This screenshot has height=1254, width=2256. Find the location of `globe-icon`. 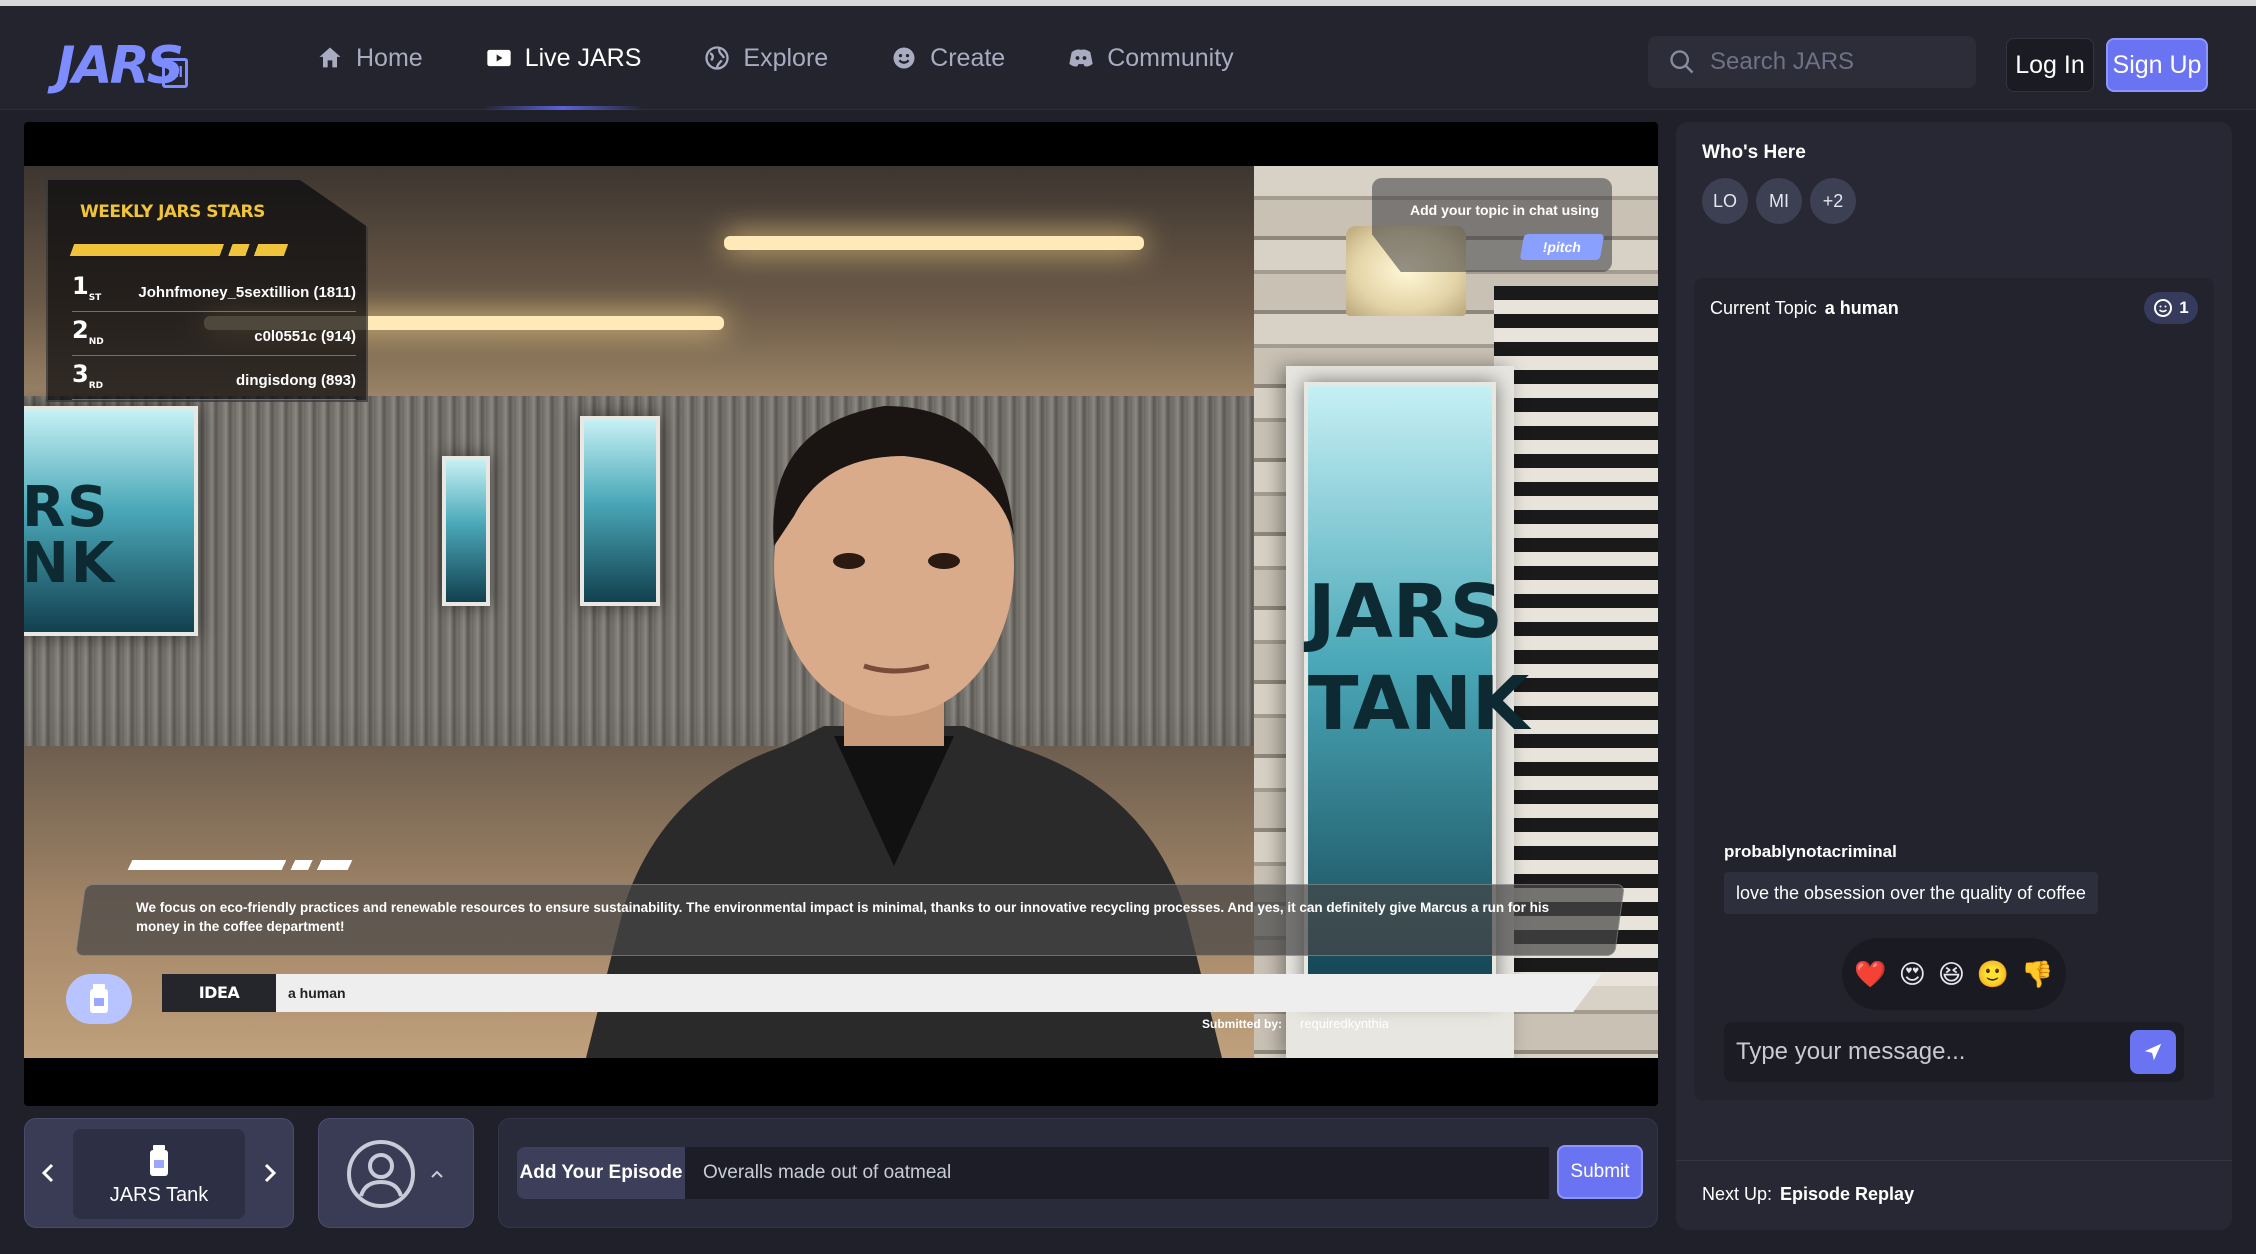

globe-icon is located at coordinates (717, 58).